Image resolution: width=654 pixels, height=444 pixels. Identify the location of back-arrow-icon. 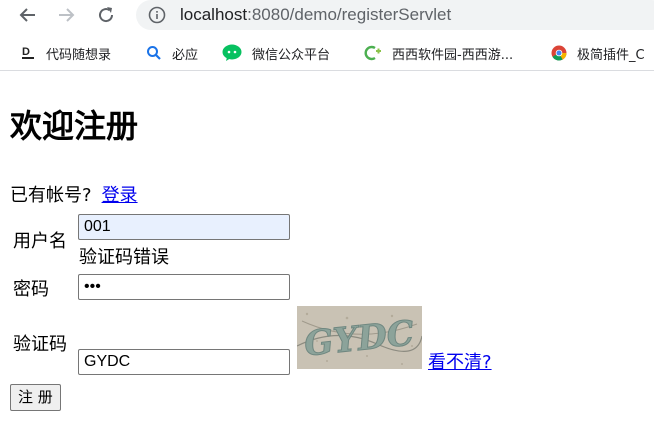
(27, 15).